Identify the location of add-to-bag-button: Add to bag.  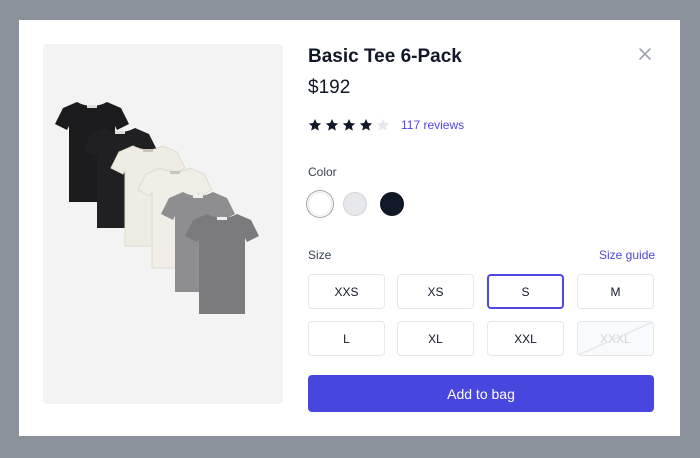
(481, 393).